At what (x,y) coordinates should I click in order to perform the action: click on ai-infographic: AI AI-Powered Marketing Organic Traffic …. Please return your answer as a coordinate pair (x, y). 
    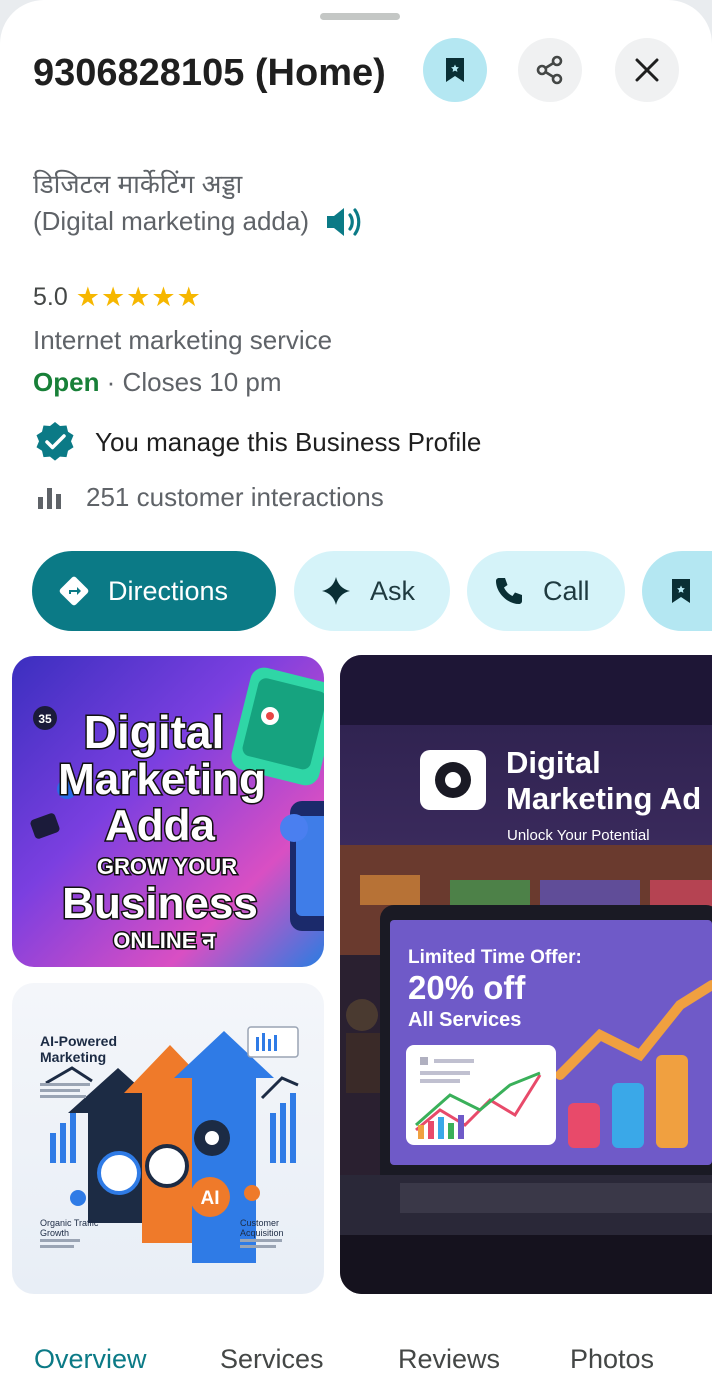
    Looking at the image, I should click on (169, 1144).